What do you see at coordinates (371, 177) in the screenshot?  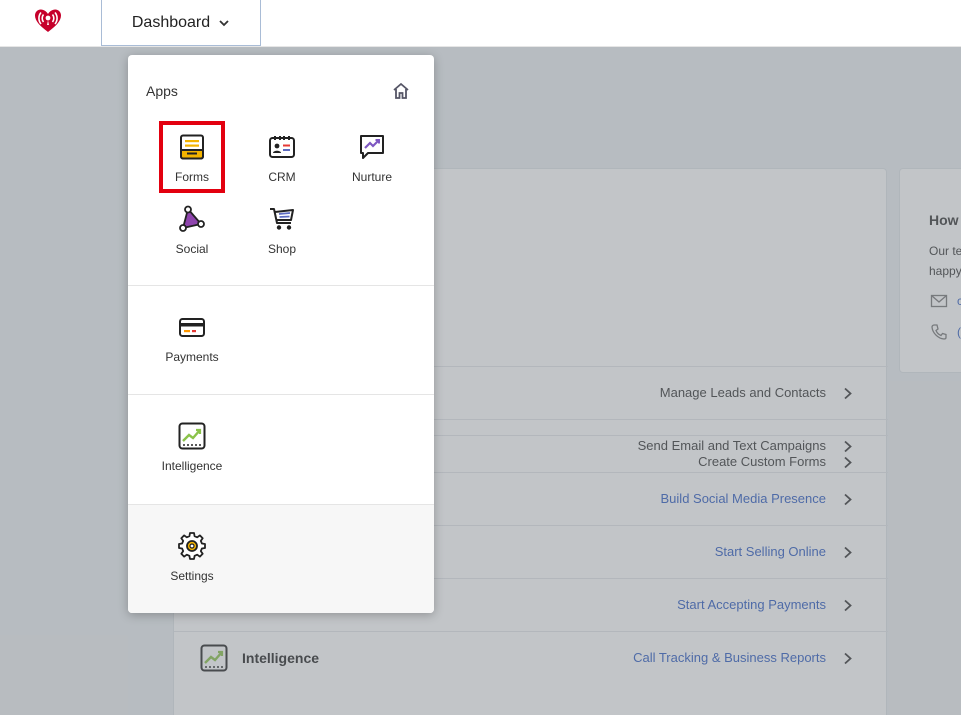 I see `app-tile-label: Nurture` at bounding box center [371, 177].